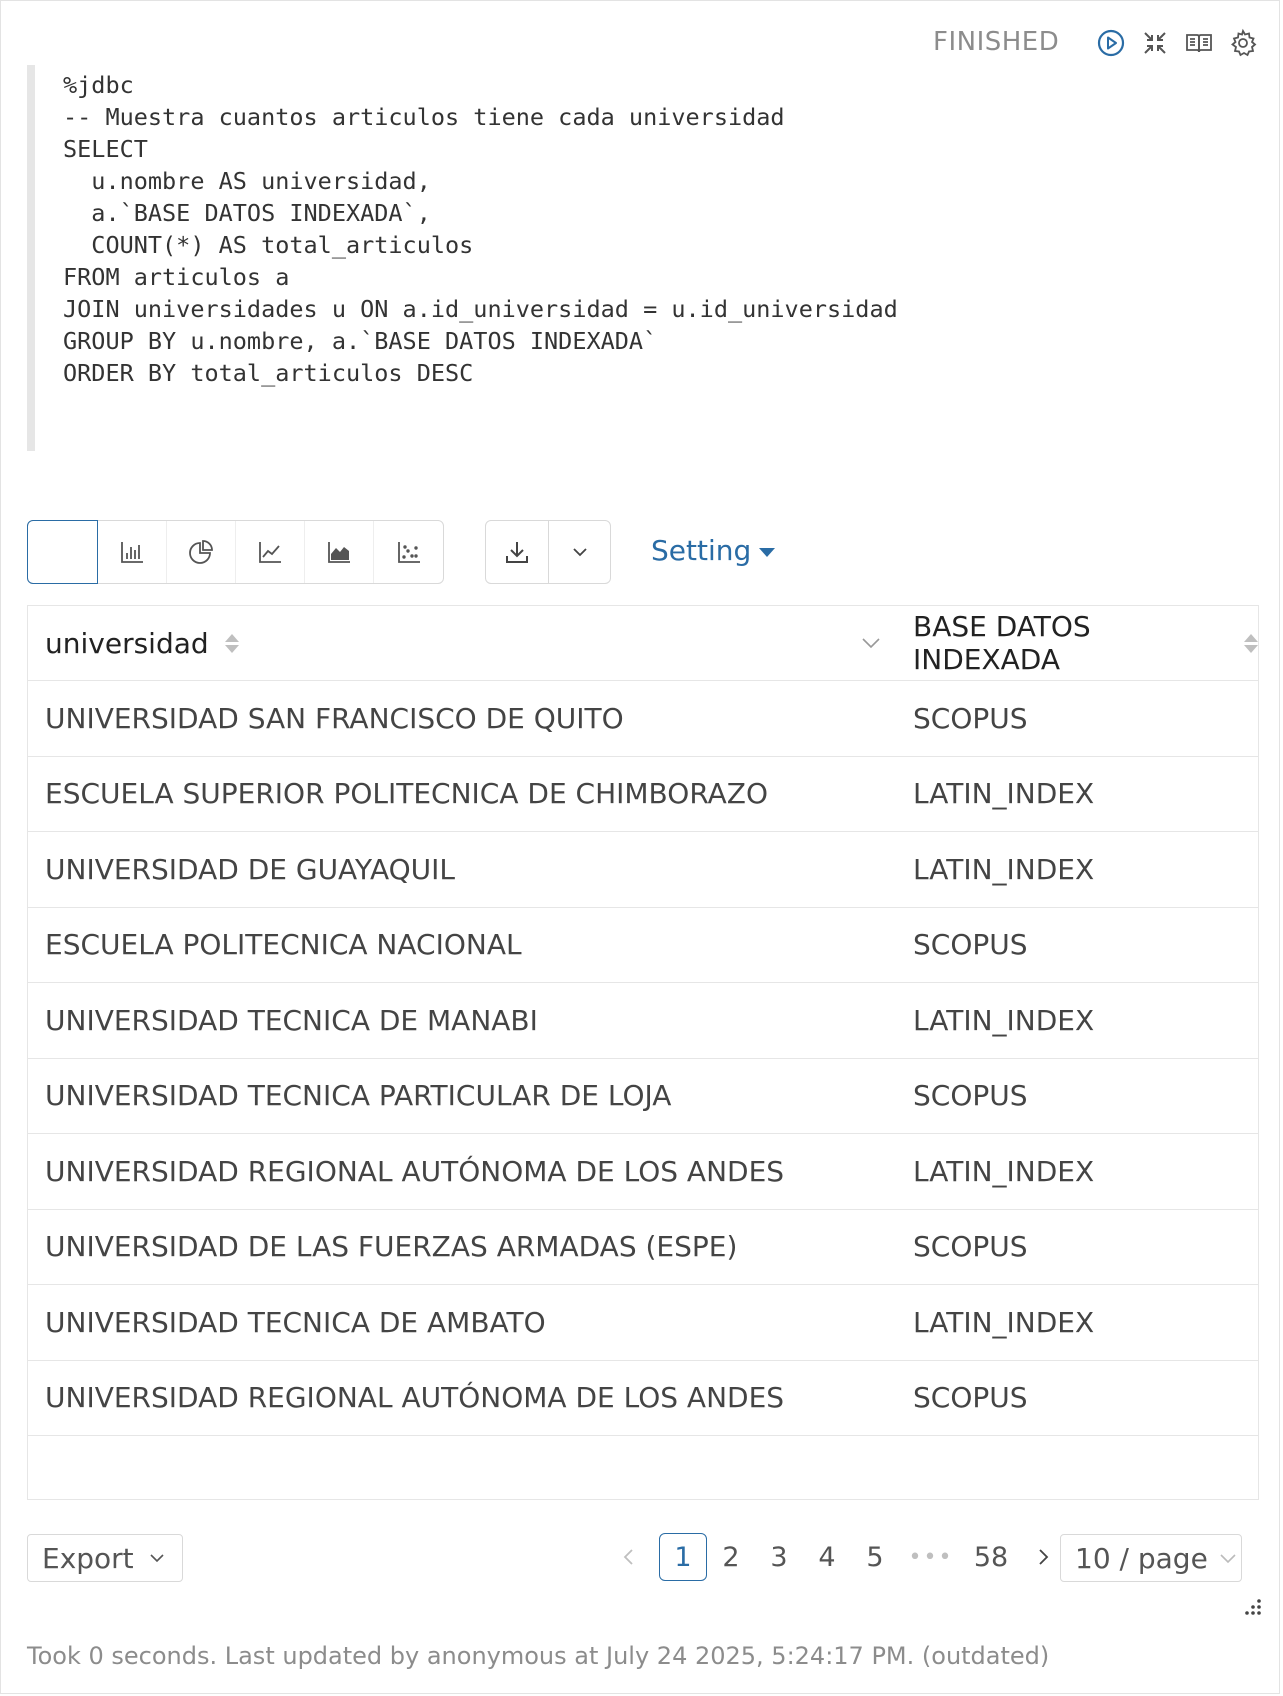  I want to click on table-view-button, so click(62, 552).